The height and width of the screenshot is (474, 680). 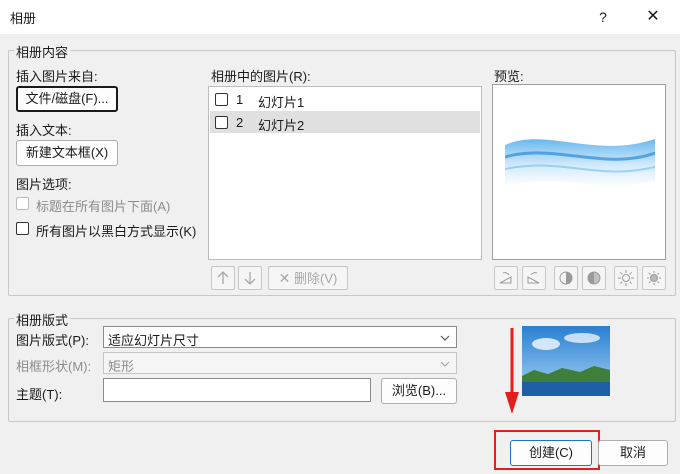 I want to click on contrast-down-icon, so click(x=594, y=278).